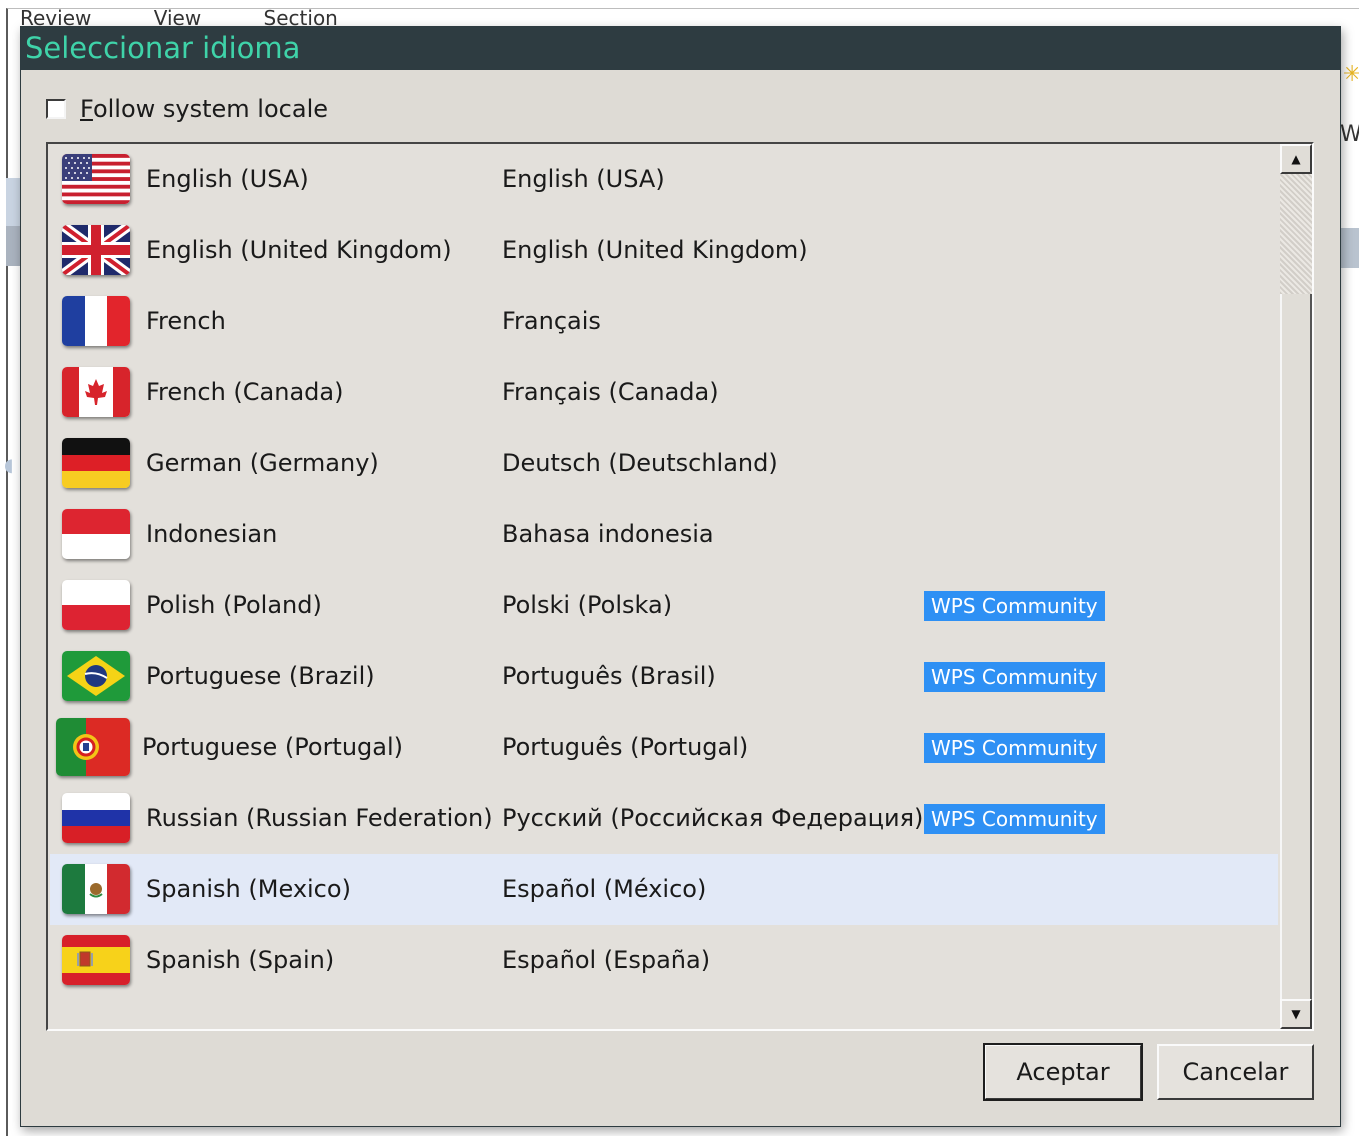  What do you see at coordinates (713, 818) in the screenshot?
I see `language-native-name: Русский (Российская Федерация)` at bounding box center [713, 818].